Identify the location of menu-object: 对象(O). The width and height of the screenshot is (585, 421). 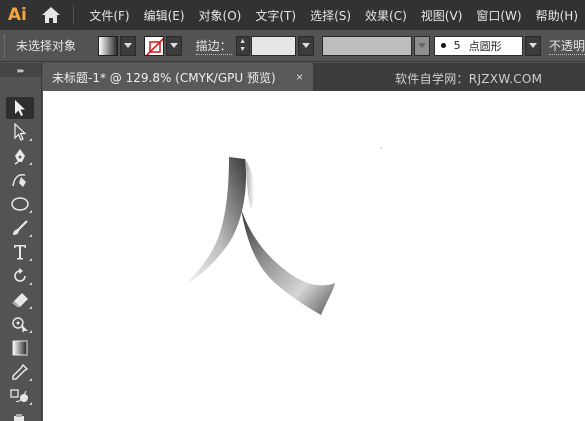
(220, 15).